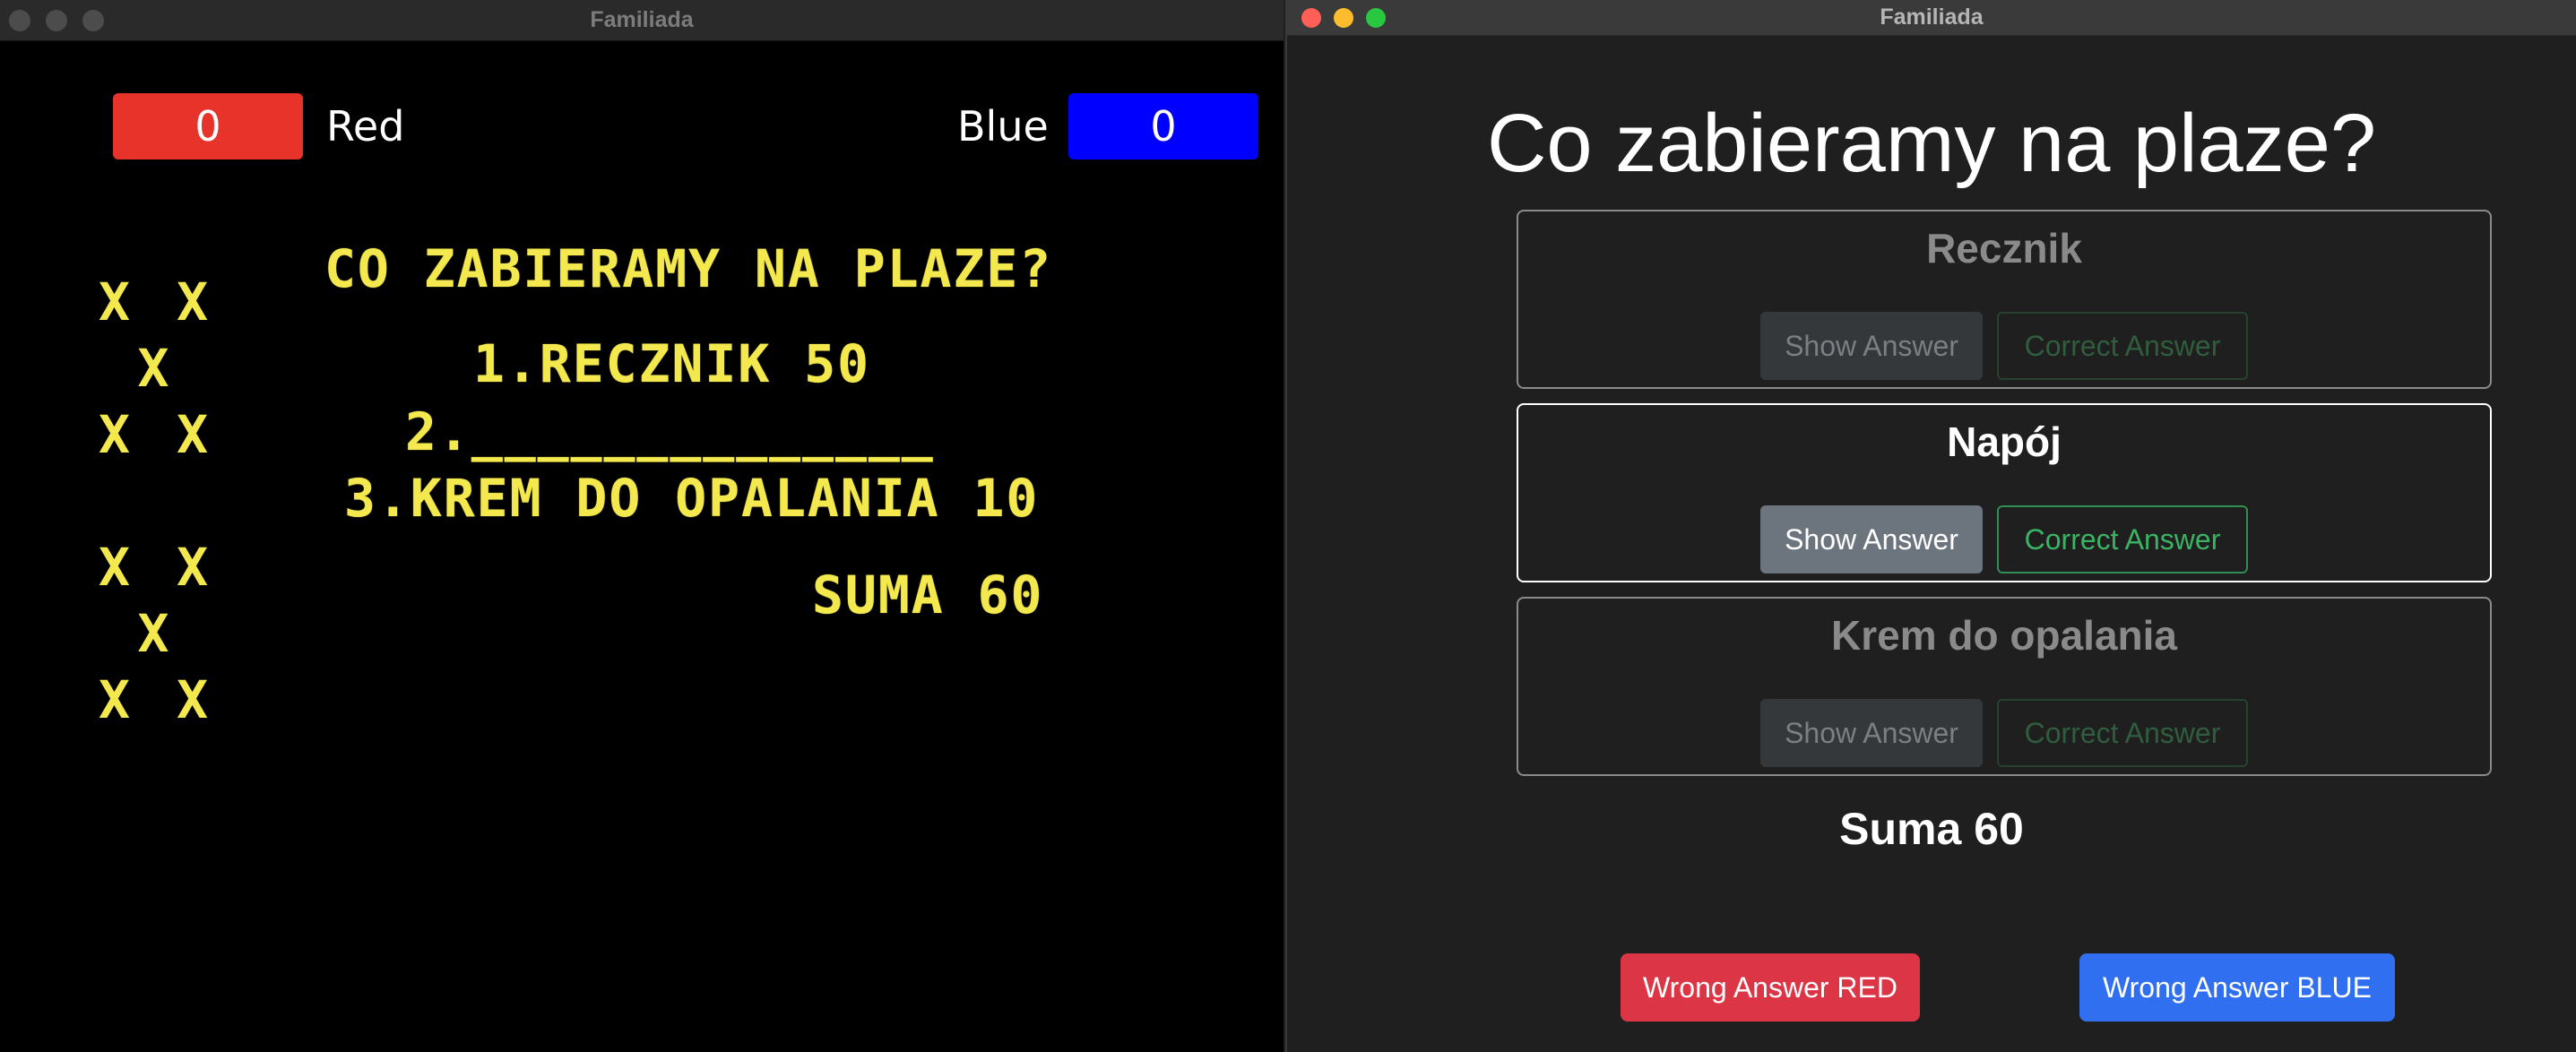  What do you see at coordinates (2004, 441) in the screenshot?
I see `answer-name: Napój` at bounding box center [2004, 441].